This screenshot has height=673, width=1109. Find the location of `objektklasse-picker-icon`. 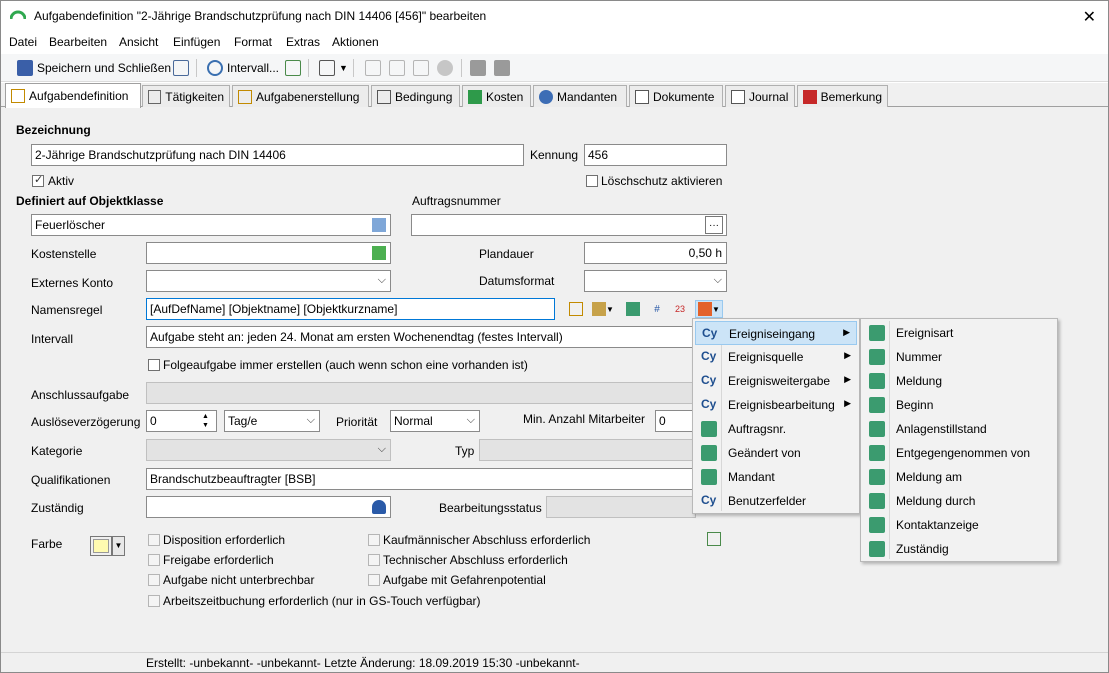

objektklasse-picker-icon is located at coordinates (379, 225).